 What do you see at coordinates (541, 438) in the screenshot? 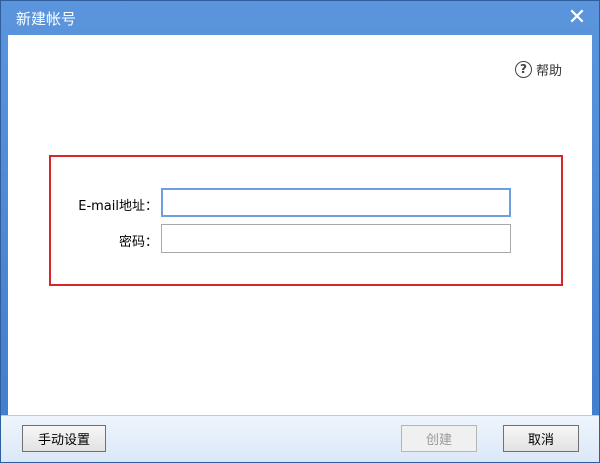
I see `cancel-button: 取消` at bounding box center [541, 438].